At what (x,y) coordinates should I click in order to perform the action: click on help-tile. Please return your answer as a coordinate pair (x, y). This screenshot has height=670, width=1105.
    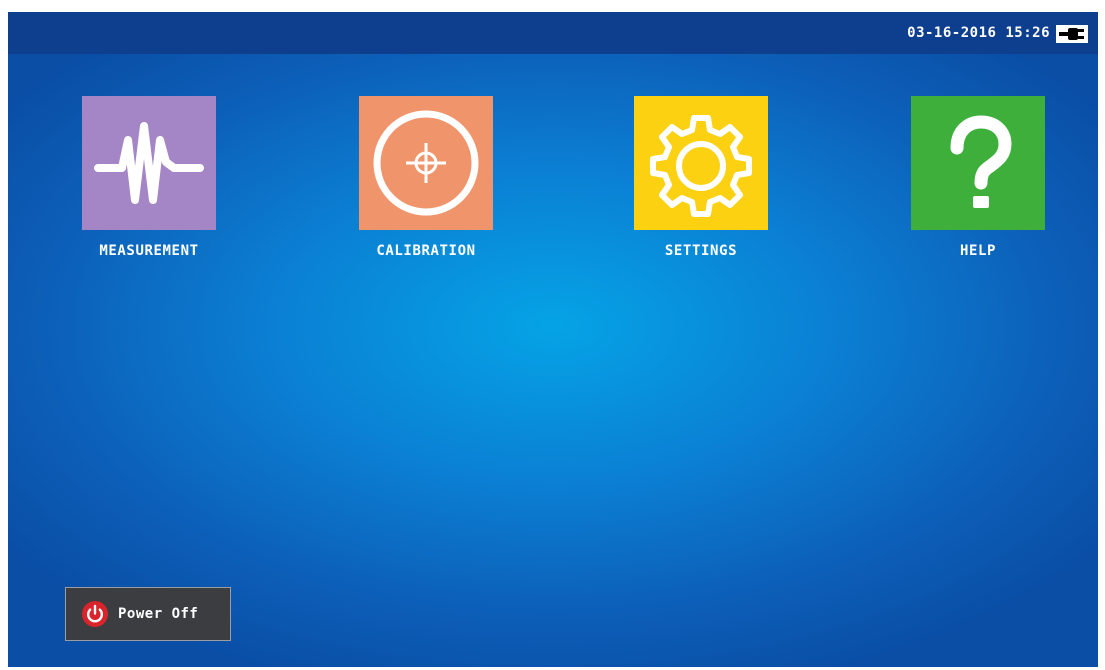
    Looking at the image, I should click on (978, 163).